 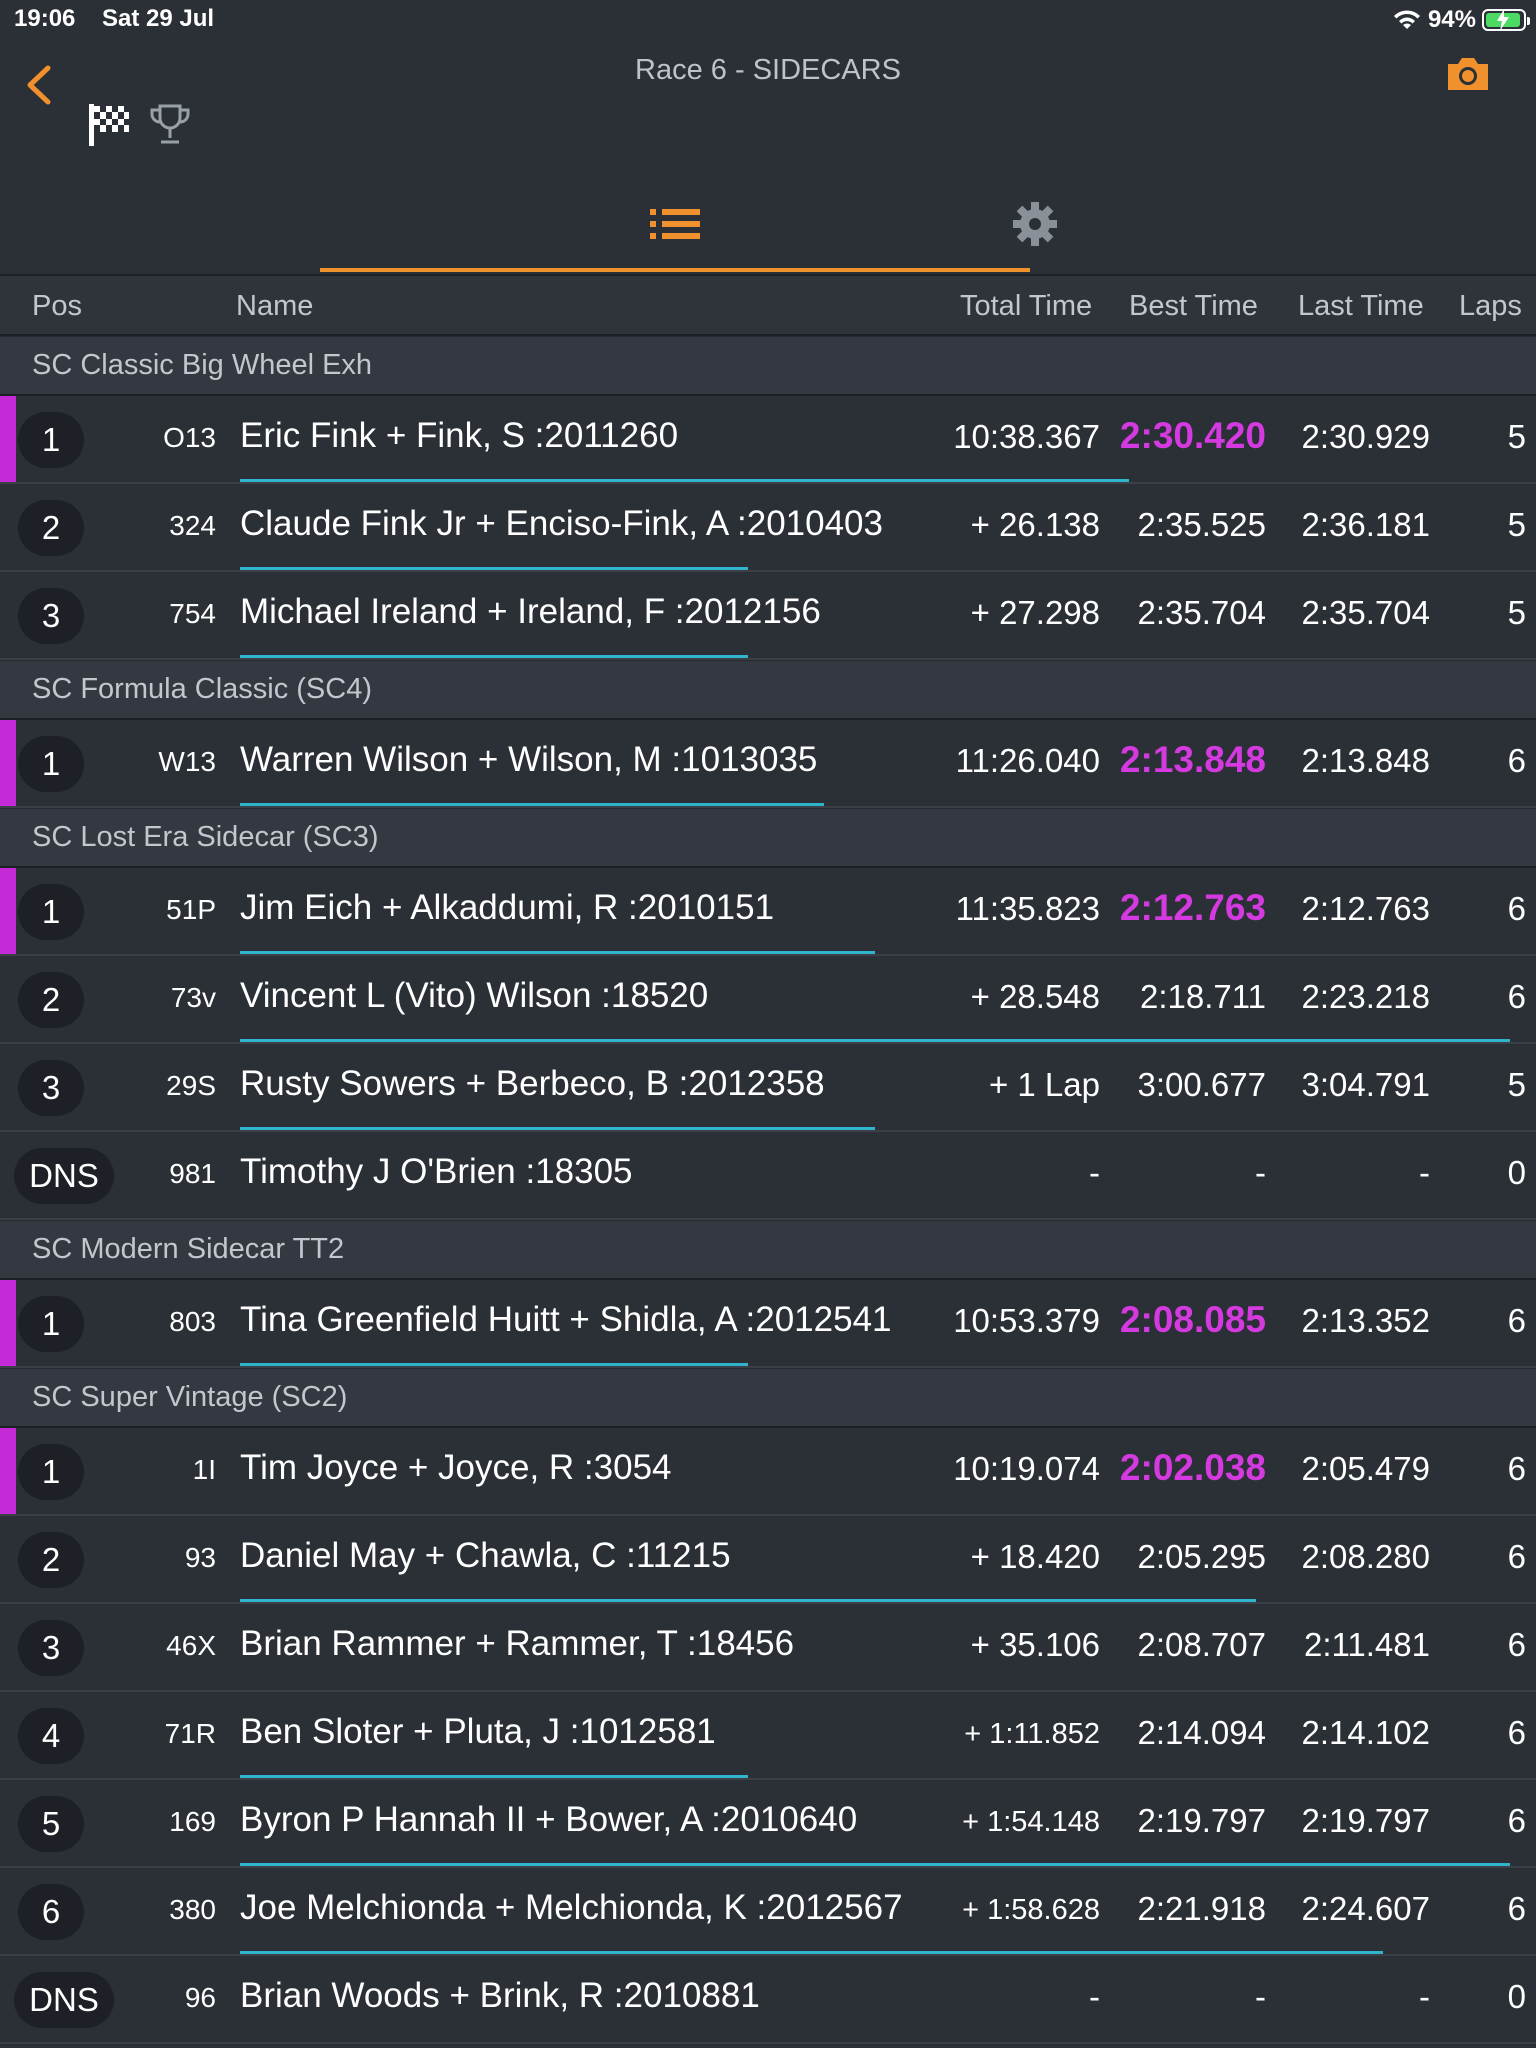 I want to click on best-time: 2:05.295, so click(x=1201, y=1556).